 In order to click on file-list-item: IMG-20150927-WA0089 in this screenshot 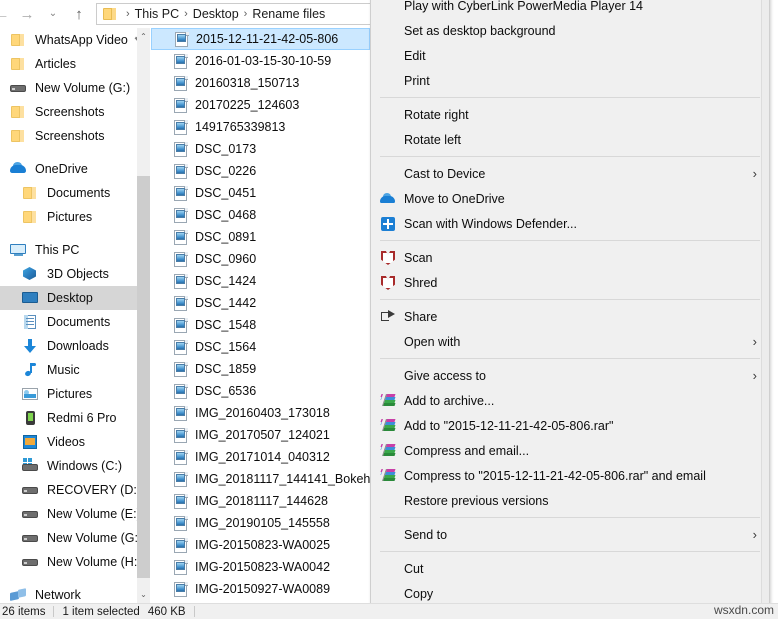, I will do `click(260, 589)`.